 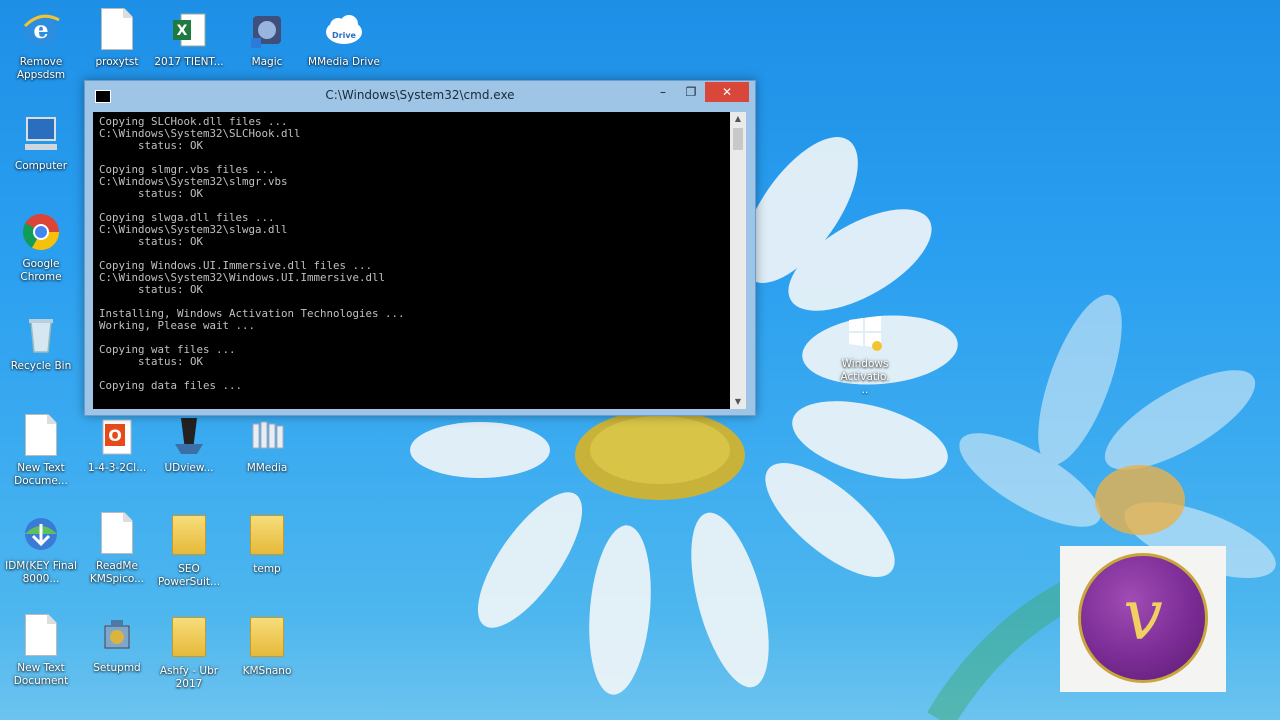 I want to click on scroll-up-icon: ▲, so click(x=738, y=119).